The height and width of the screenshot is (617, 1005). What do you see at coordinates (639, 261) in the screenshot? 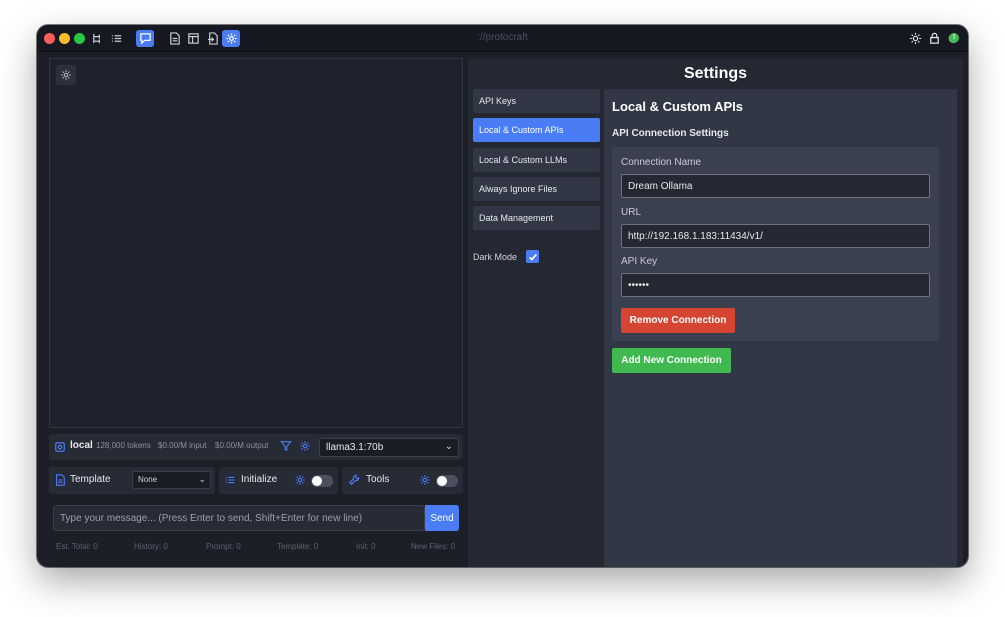
I see `api-key-label: API Key` at bounding box center [639, 261].